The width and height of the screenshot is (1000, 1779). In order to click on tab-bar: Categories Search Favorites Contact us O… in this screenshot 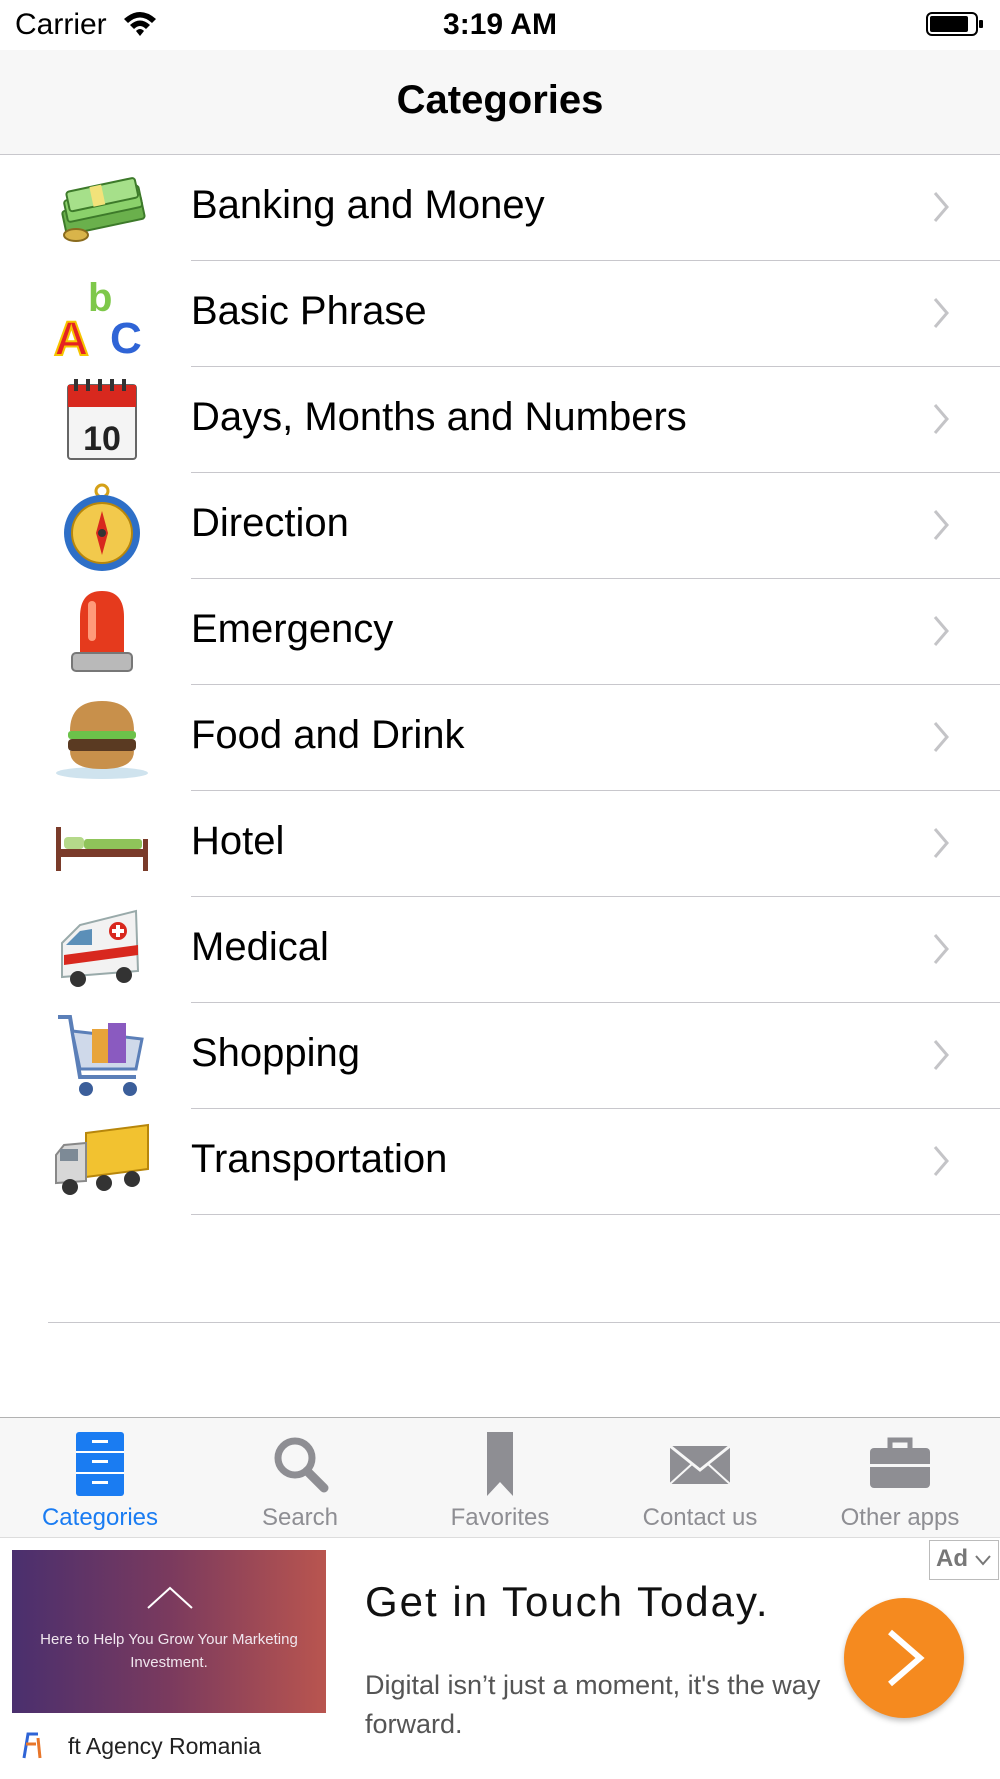, I will do `click(500, 1477)`.